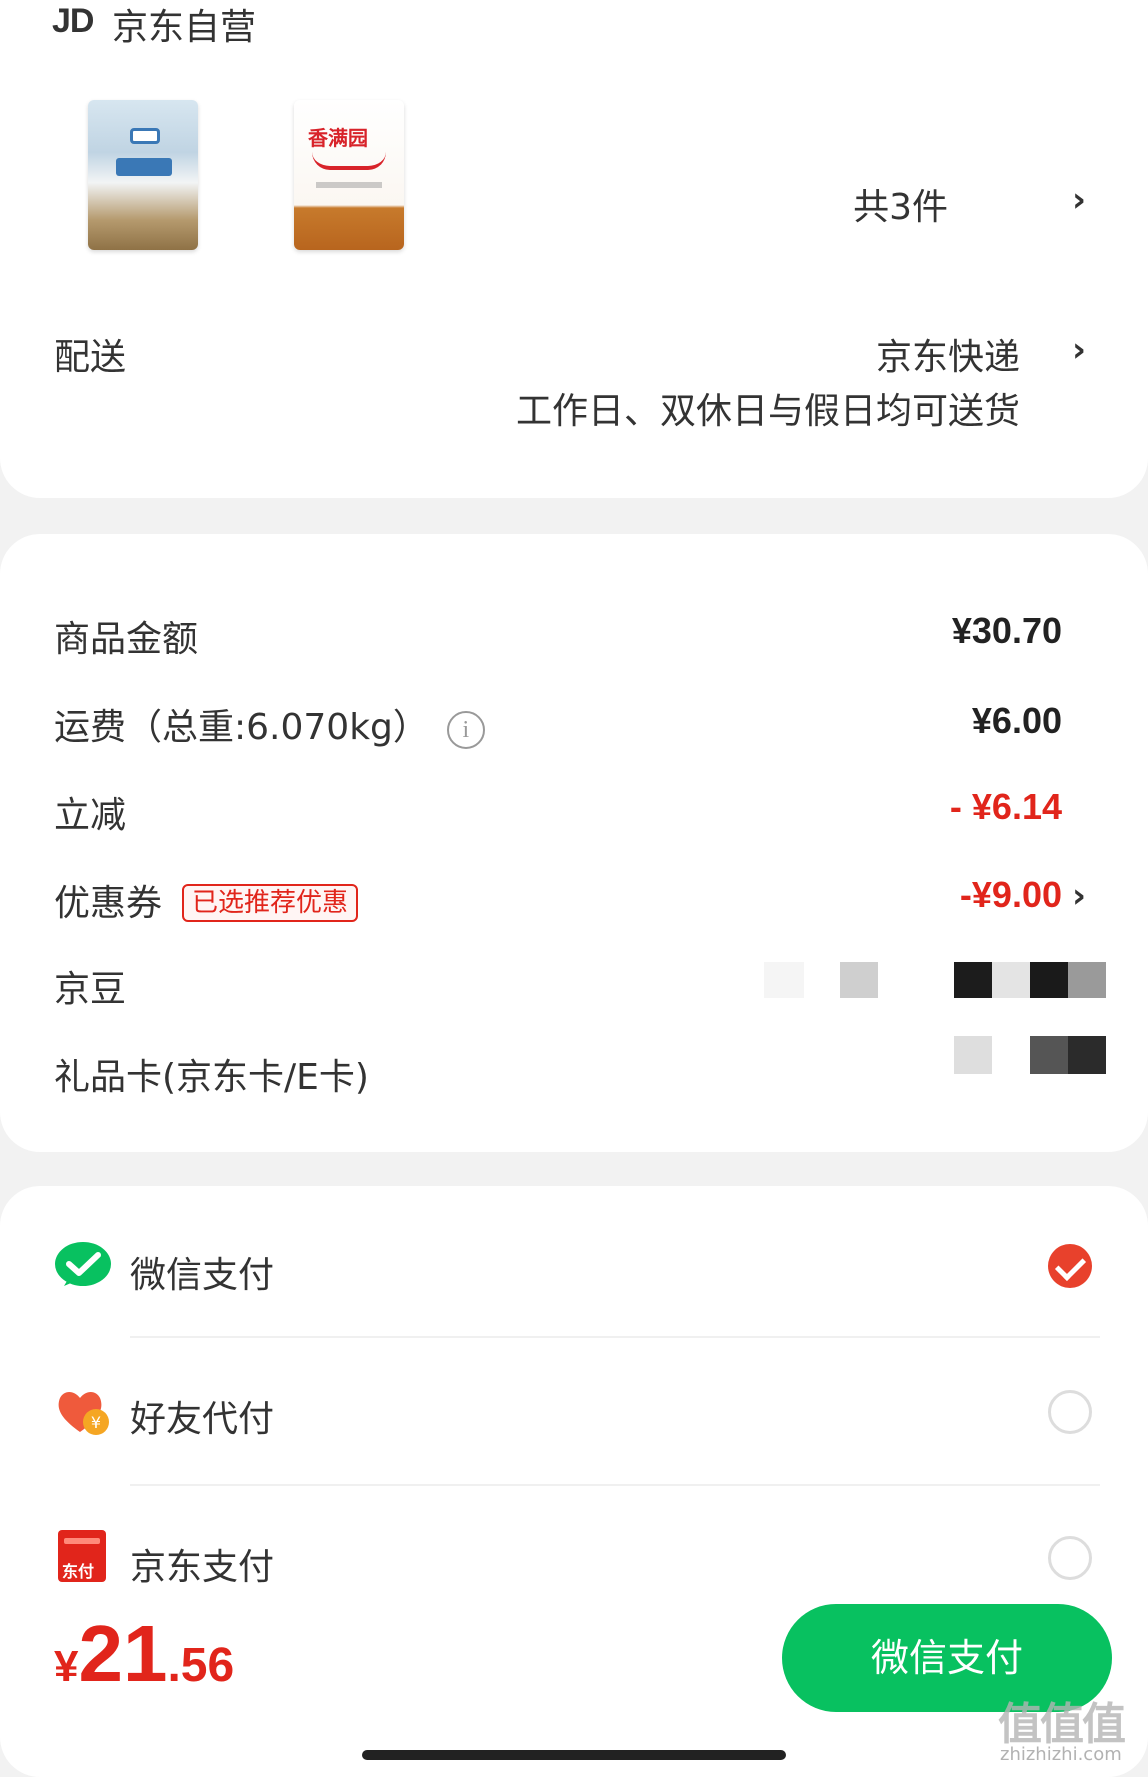 The width and height of the screenshot is (1148, 1777). I want to click on instant-discount-label: 立减, so click(90, 815).